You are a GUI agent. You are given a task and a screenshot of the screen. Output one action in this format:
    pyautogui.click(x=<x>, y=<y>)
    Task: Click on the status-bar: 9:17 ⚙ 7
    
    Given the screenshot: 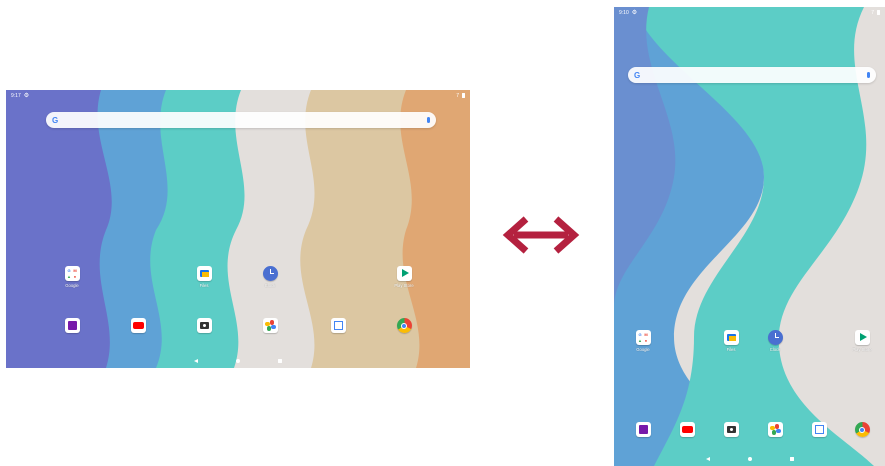 What is the action you would take?
    pyautogui.click(x=238, y=95)
    